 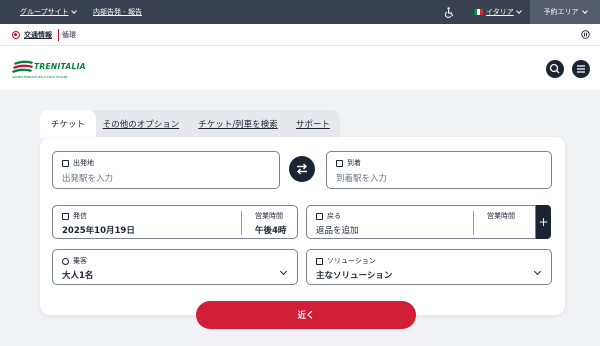 I want to click on depart-date-field: 発信 2025年10月19日 営業時間 午後4時, so click(x=175, y=222).